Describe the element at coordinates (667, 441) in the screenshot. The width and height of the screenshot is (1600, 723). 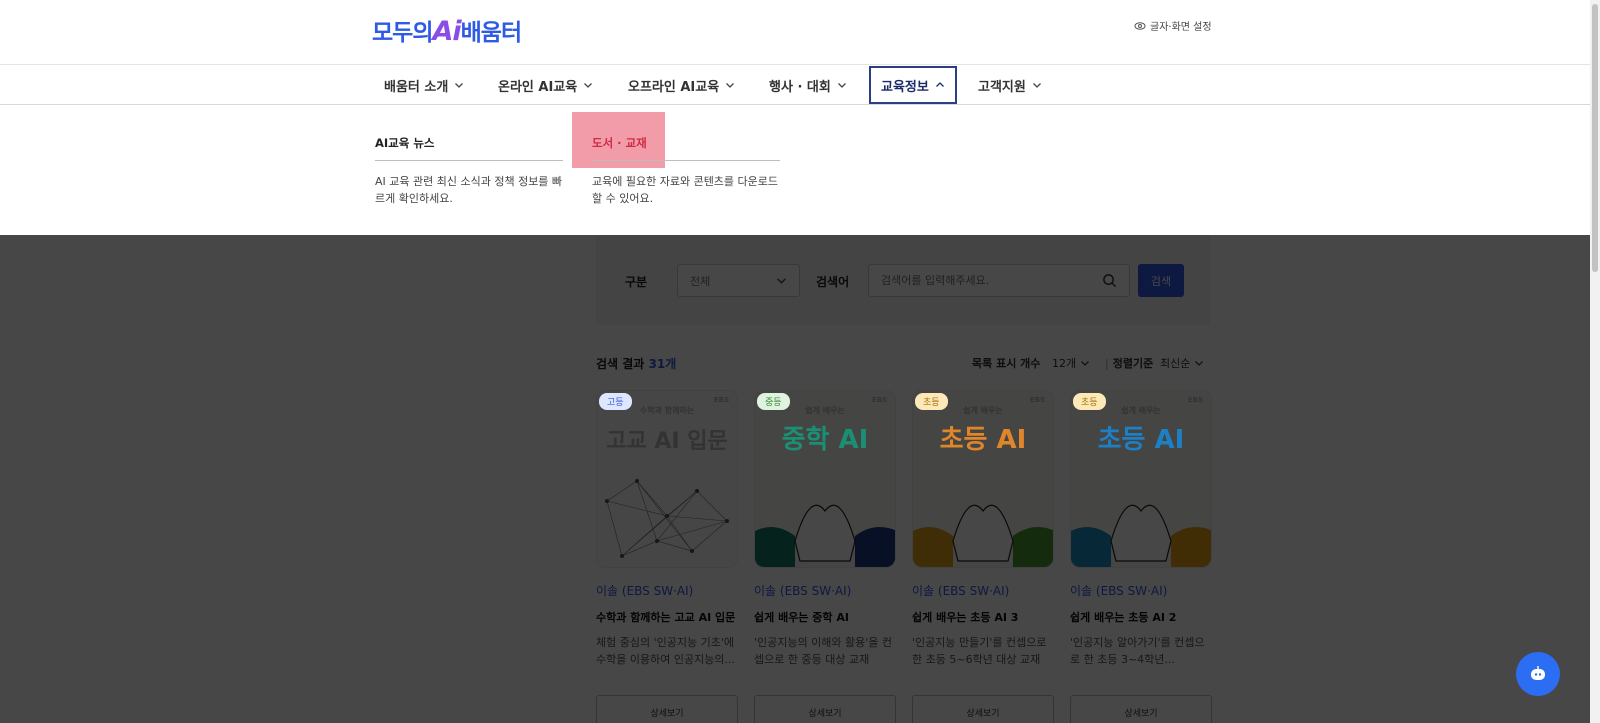
I see `cover-title: 고교 AI 입문` at that location.